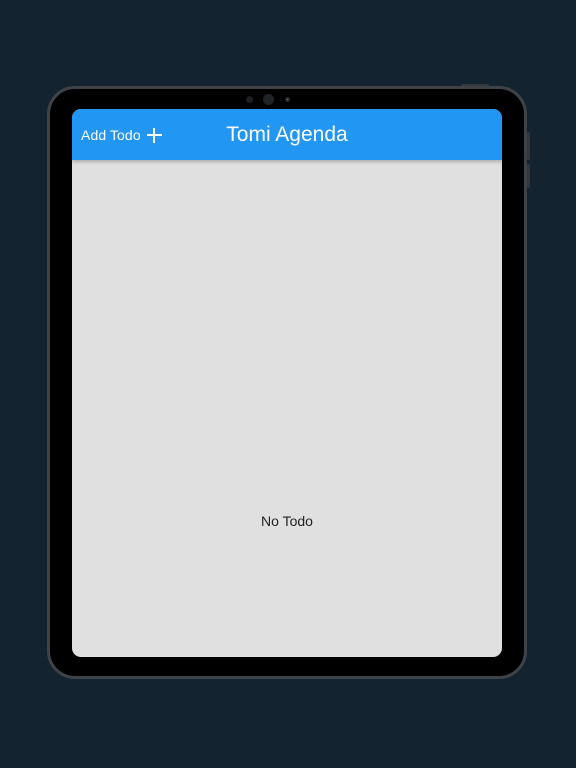  What do you see at coordinates (287, 521) in the screenshot?
I see `empty-state-message: No Todo` at bounding box center [287, 521].